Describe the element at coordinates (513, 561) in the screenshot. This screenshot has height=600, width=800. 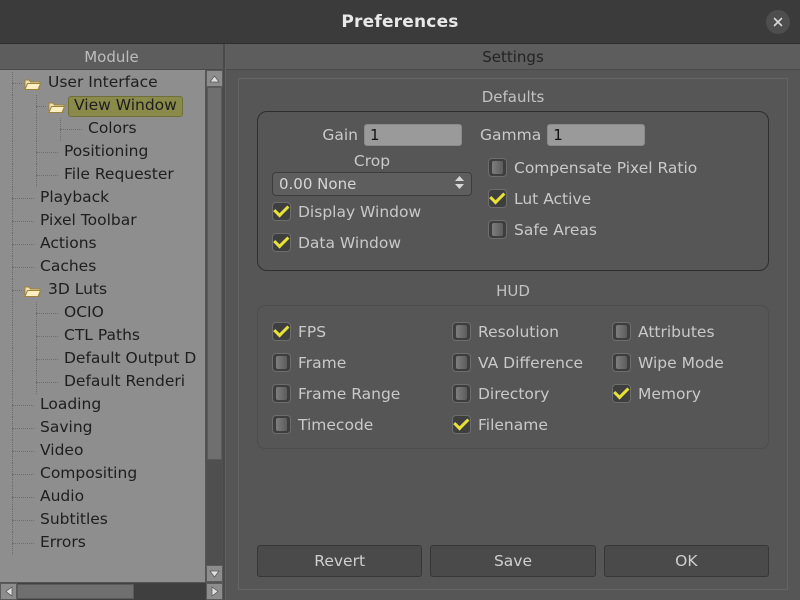
I see `save-button: Save` at that location.